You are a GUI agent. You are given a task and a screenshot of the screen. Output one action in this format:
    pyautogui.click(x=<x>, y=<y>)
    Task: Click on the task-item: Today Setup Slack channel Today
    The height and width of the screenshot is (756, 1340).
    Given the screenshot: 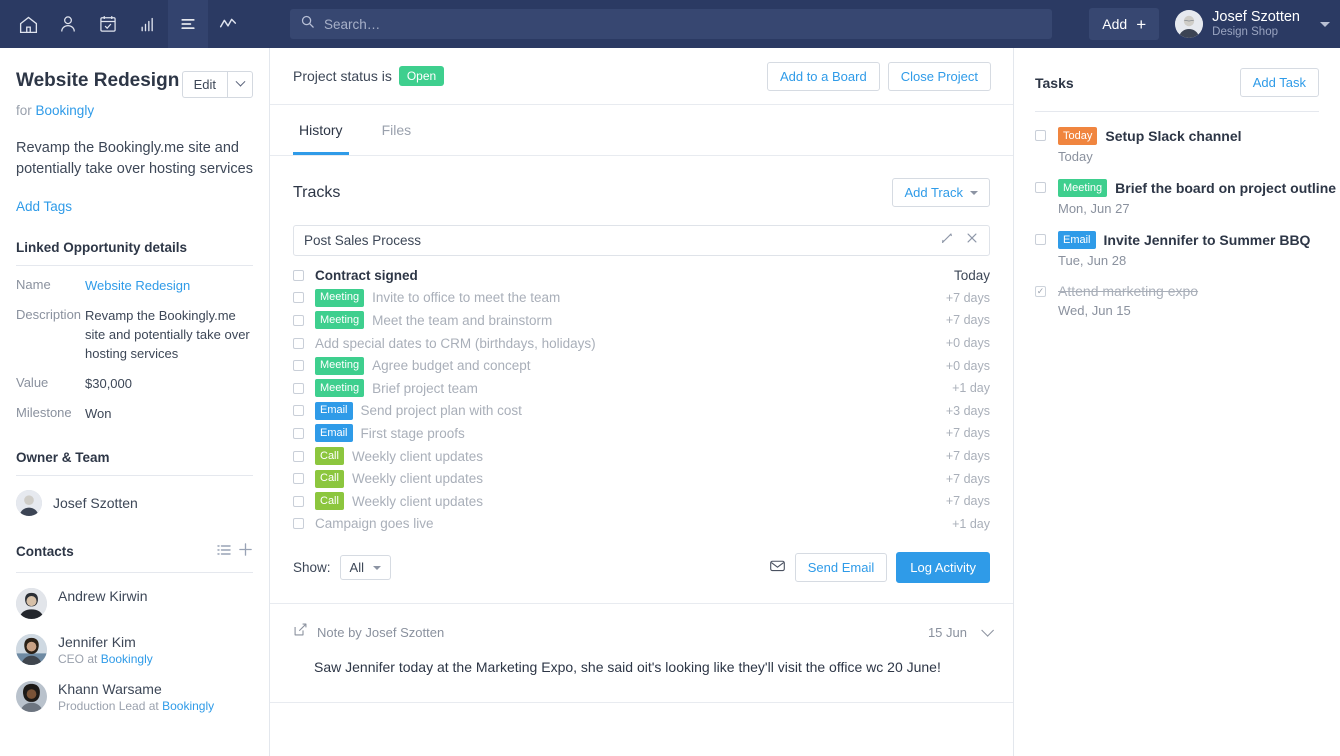 What is the action you would take?
    pyautogui.click(x=1177, y=145)
    